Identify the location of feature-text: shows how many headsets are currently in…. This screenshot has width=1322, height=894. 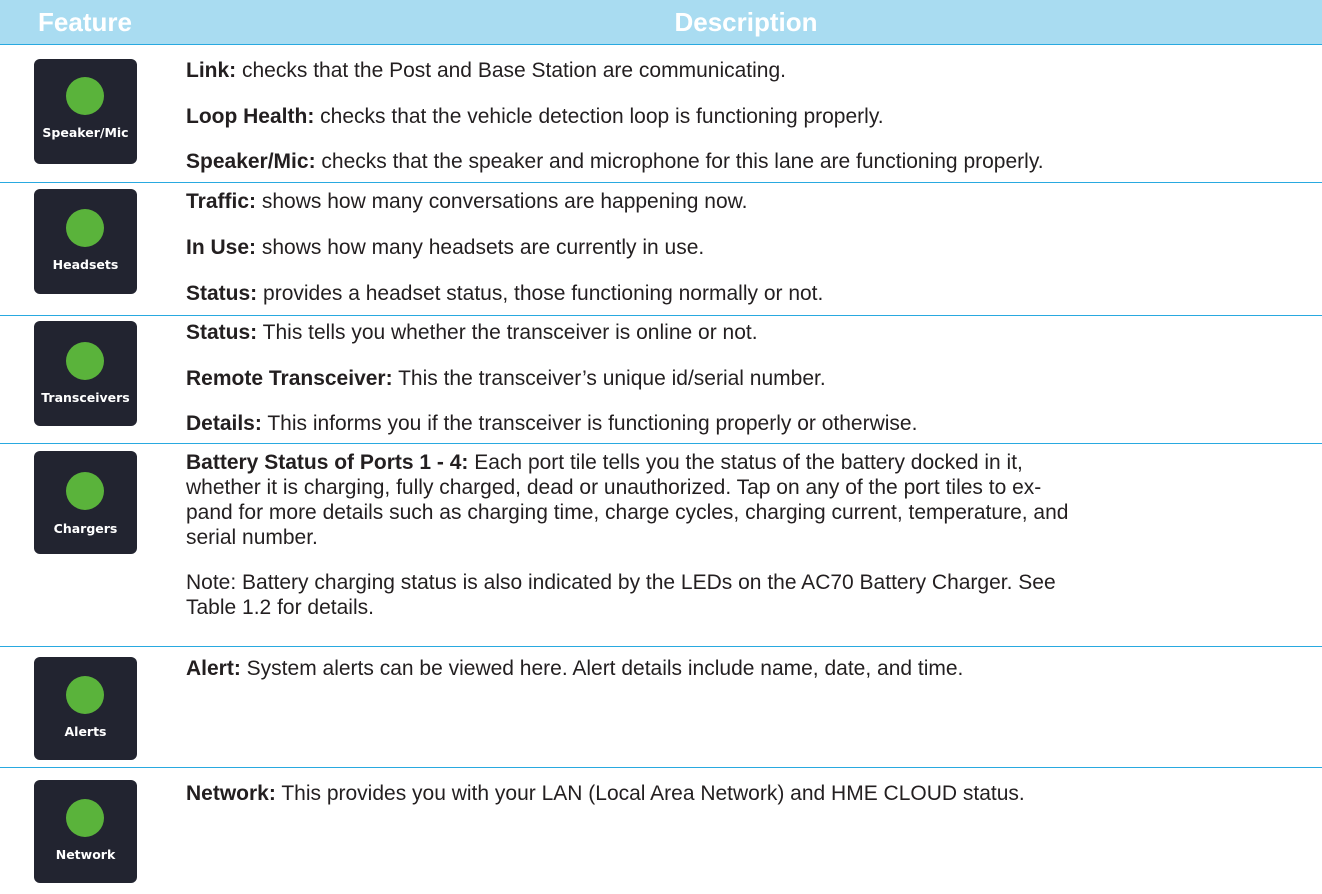
(480, 247).